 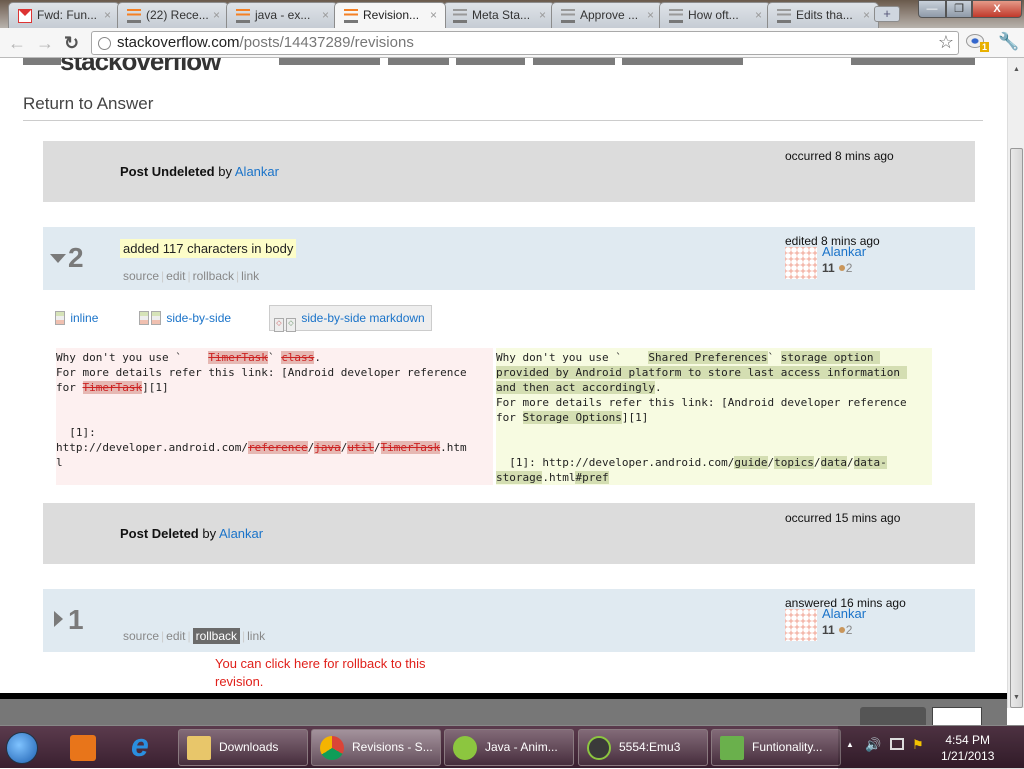 What do you see at coordinates (167, 171) in the screenshot?
I see `event-label: Post Undeleted` at bounding box center [167, 171].